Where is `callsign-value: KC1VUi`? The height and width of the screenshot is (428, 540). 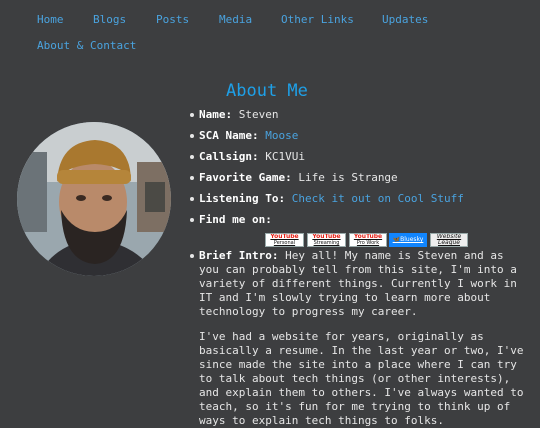 callsign-value: KC1VUi is located at coordinates (285, 156).